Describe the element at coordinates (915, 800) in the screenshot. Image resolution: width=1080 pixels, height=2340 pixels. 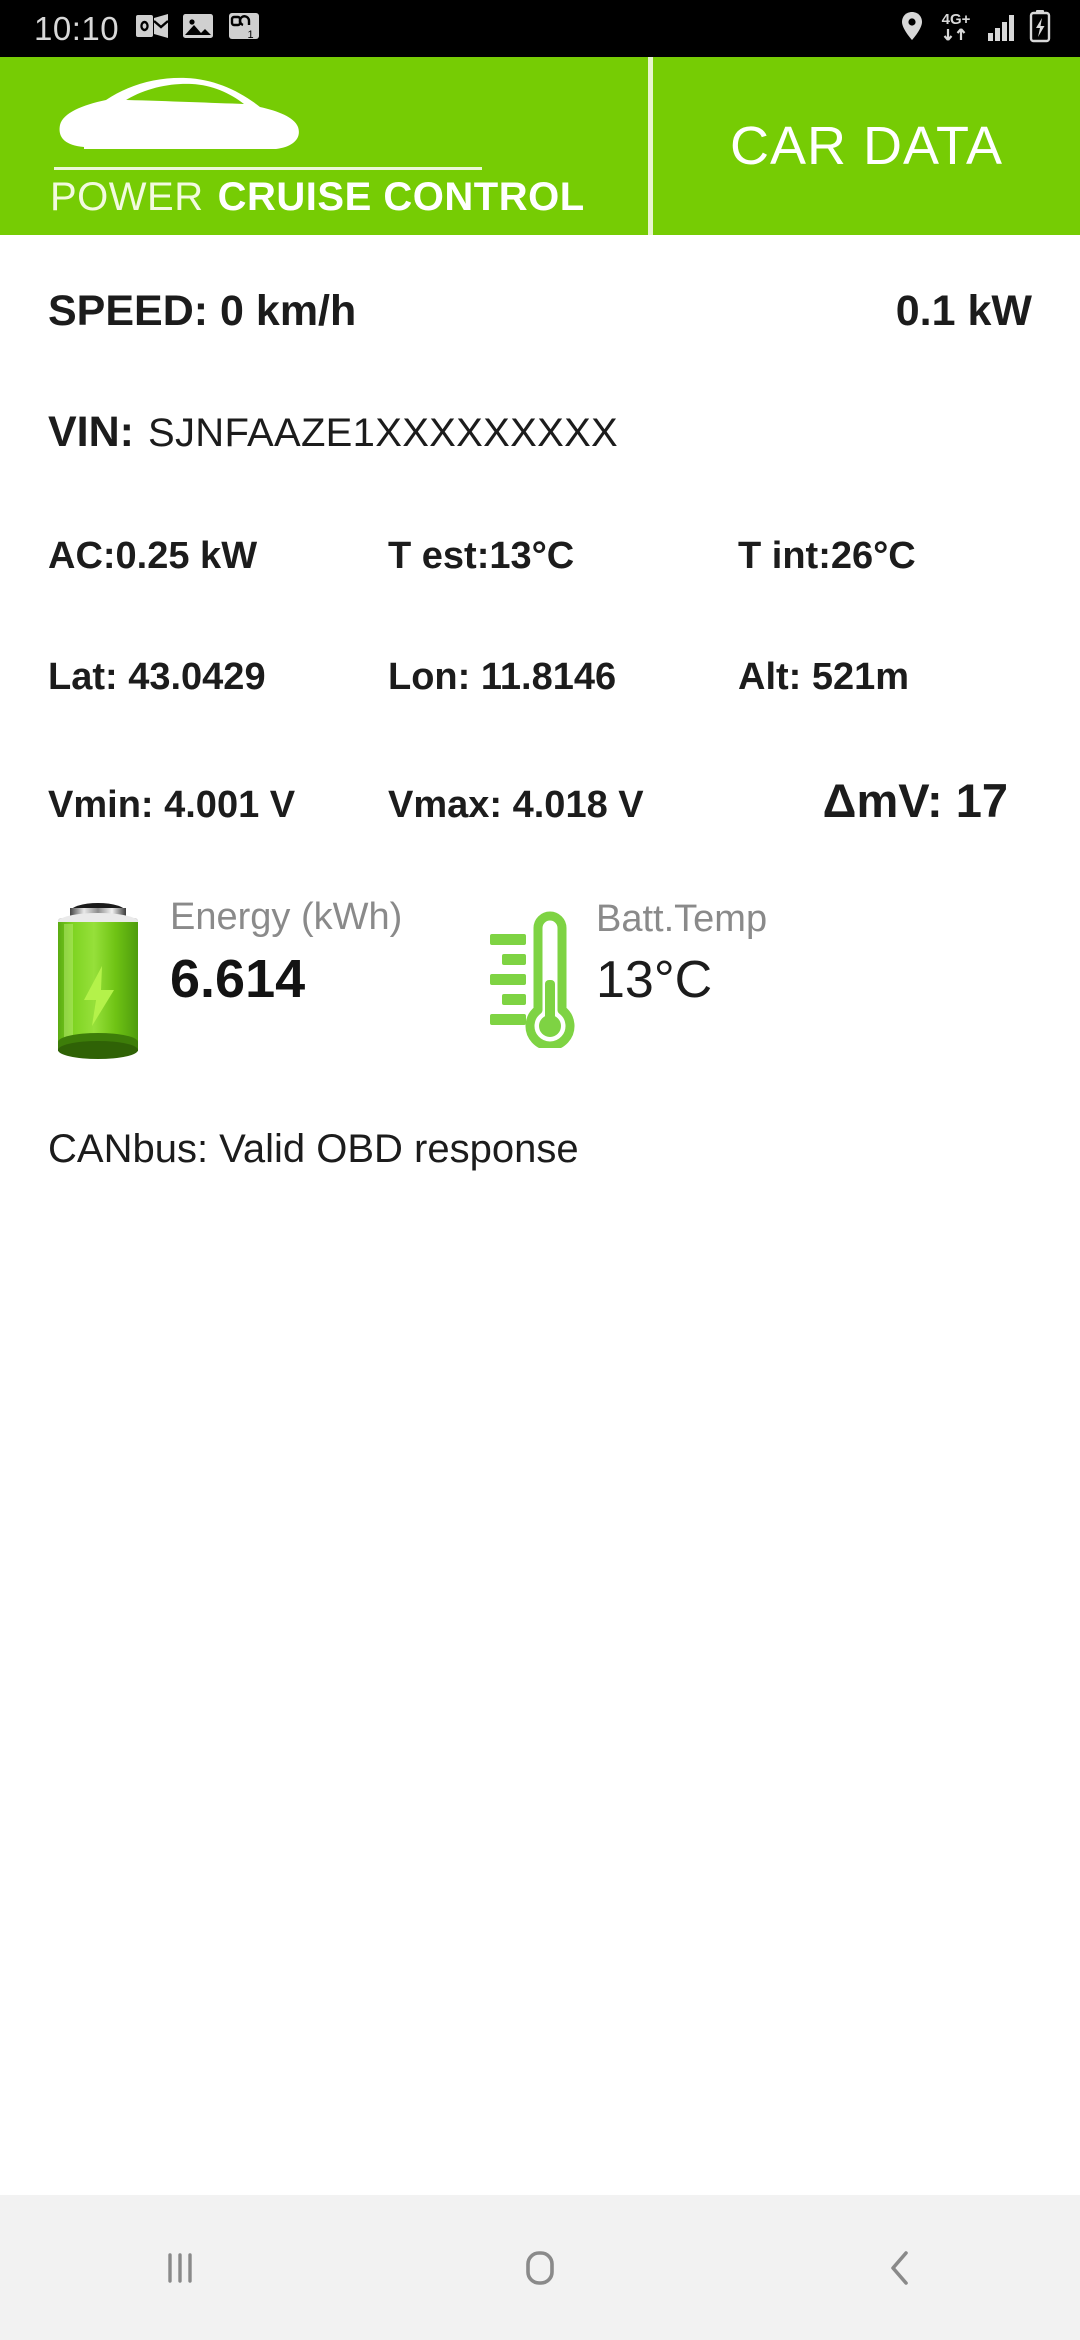
I see `delta-mv-value: ΔmV: 17` at that location.